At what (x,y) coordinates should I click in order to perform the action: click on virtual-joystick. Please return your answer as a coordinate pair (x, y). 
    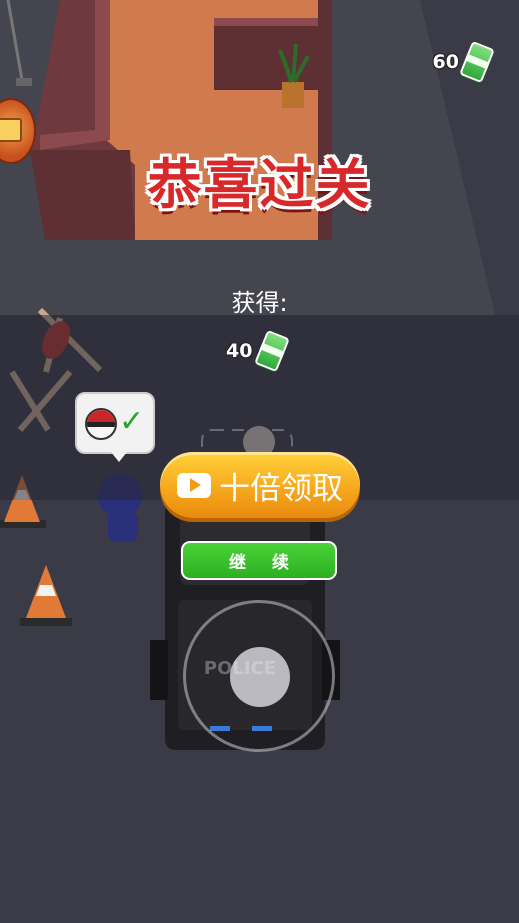
    Looking at the image, I should click on (259, 676).